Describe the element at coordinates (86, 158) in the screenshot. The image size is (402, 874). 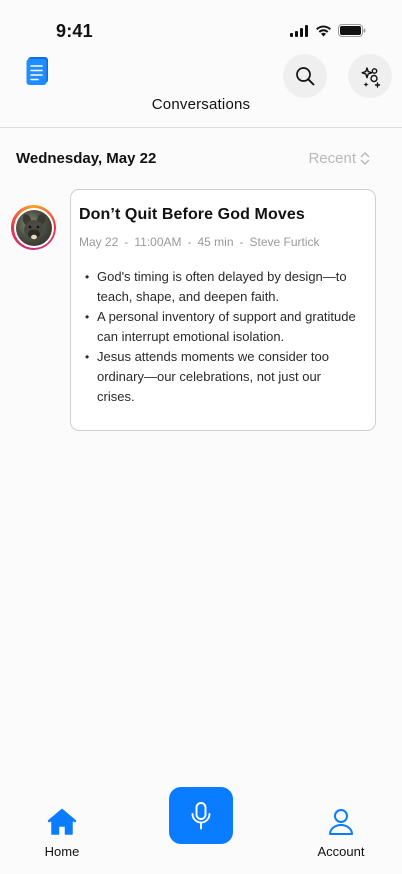
I see `date-heading: Wednesday, May 22` at that location.